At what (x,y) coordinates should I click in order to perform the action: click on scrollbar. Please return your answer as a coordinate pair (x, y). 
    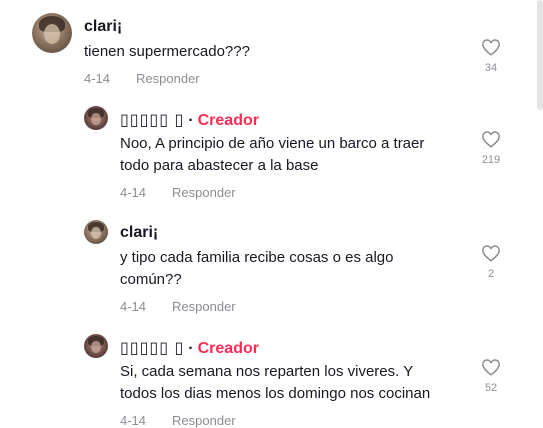
    Looking at the image, I should click on (540, 55).